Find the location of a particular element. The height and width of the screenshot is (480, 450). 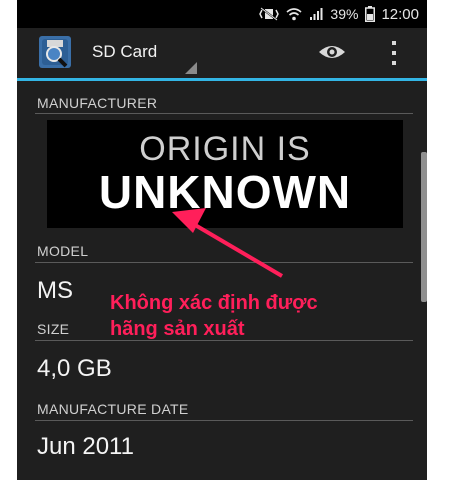

sd-card-app-icon is located at coordinates (55, 52).